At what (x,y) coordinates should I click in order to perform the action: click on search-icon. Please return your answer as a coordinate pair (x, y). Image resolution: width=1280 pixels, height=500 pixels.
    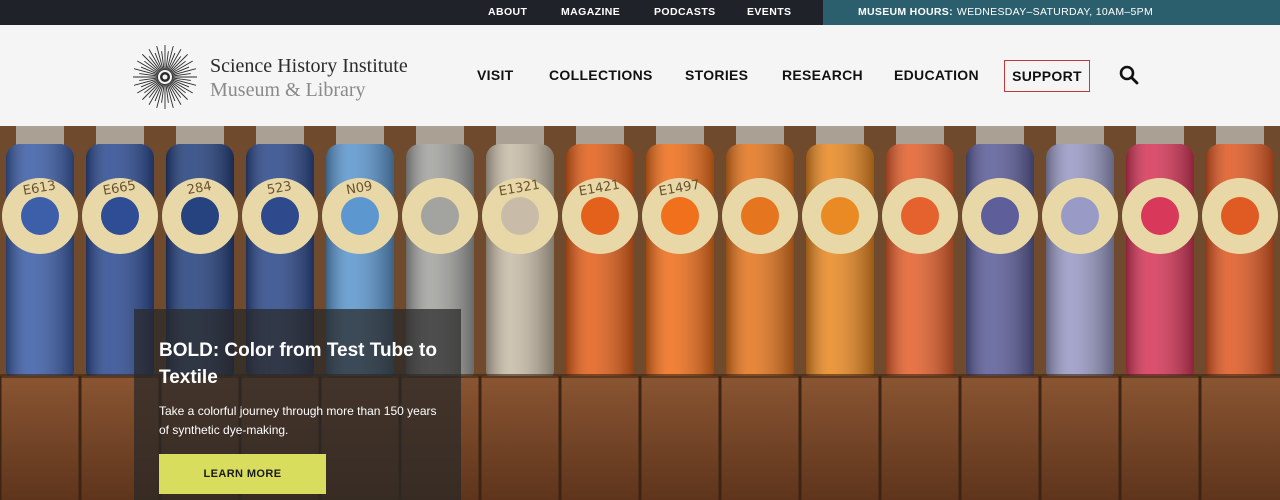
    Looking at the image, I should click on (1129, 75).